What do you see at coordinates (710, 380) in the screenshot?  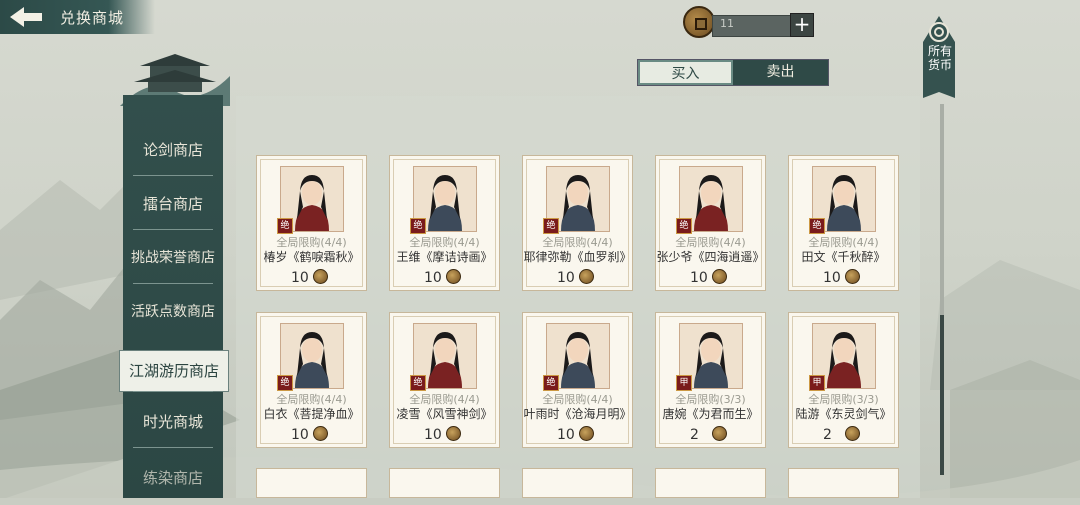 I see `item-card: 甲全局限购(3/3) 唐婉《为君而生》 2` at bounding box center [710, 380].